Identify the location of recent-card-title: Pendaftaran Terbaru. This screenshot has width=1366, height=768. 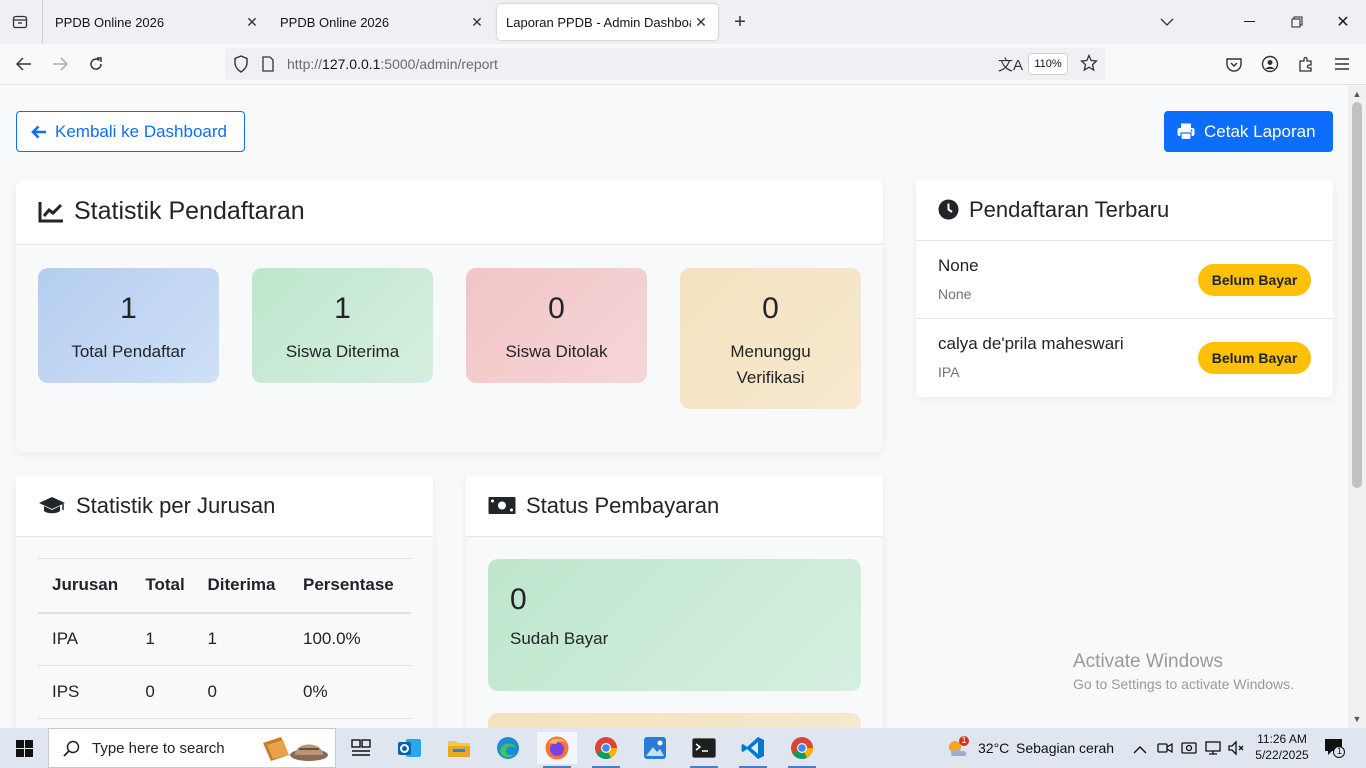
(1069, 209).